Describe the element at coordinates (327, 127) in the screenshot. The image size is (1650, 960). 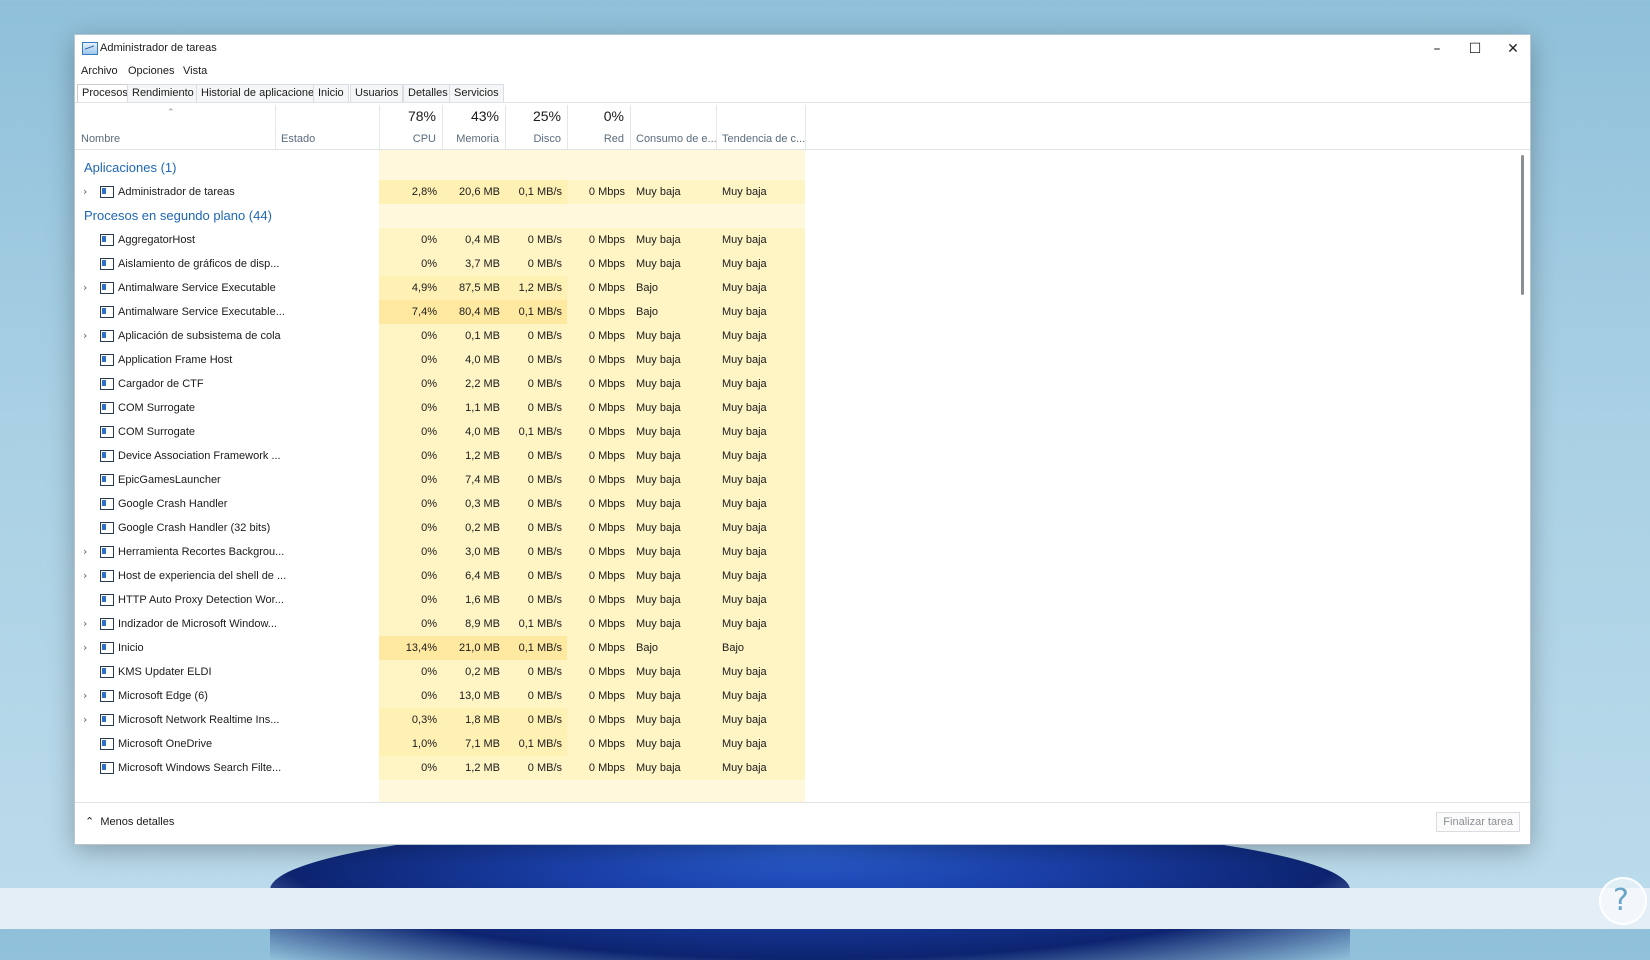
I see `column-status: Estado` at that location.